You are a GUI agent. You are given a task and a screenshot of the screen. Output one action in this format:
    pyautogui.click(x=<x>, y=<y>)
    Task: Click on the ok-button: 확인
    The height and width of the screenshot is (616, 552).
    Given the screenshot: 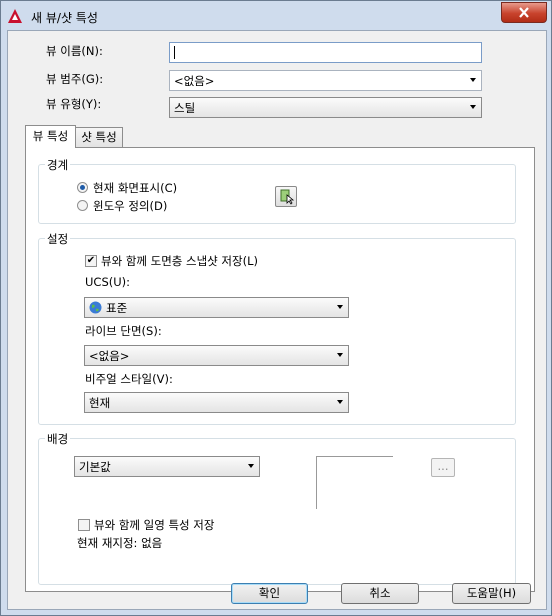 What is the action you would take?
    pyautogui.click(x=269, y=593)
    